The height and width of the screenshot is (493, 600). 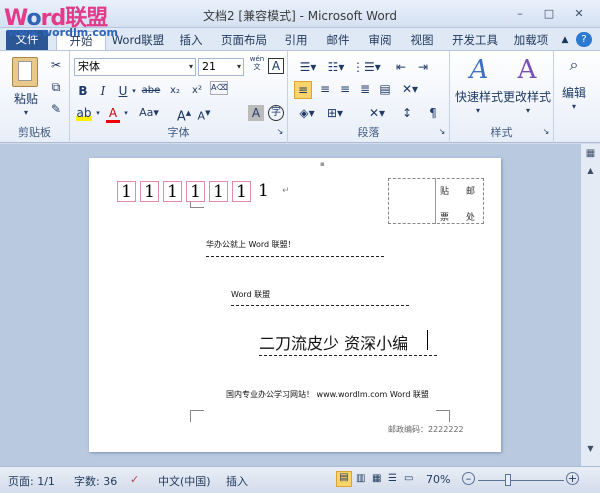 What do you see at coordinates (445, 192) in the screenshot?
I see `stamp-text-tie: 贴` at bounding box center [445, 192].